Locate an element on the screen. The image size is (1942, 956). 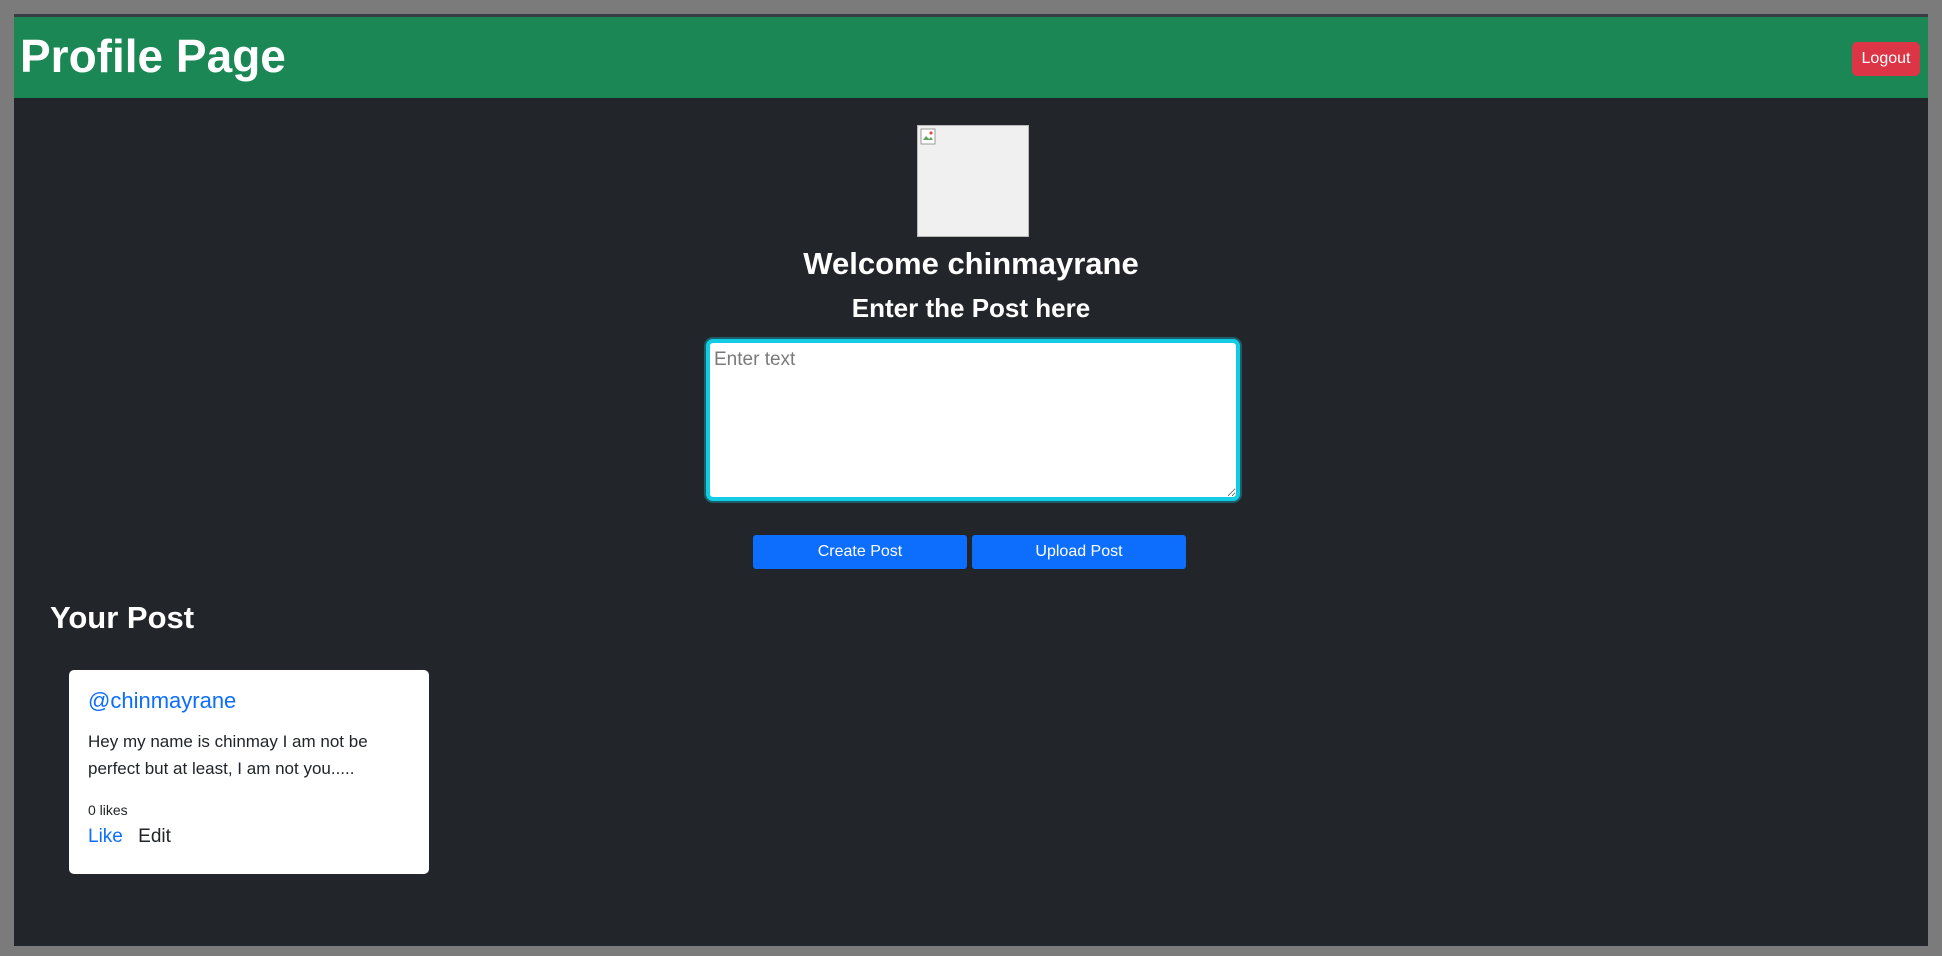
header-bar: Profile Page Logout is located at coordinates (971, 57).